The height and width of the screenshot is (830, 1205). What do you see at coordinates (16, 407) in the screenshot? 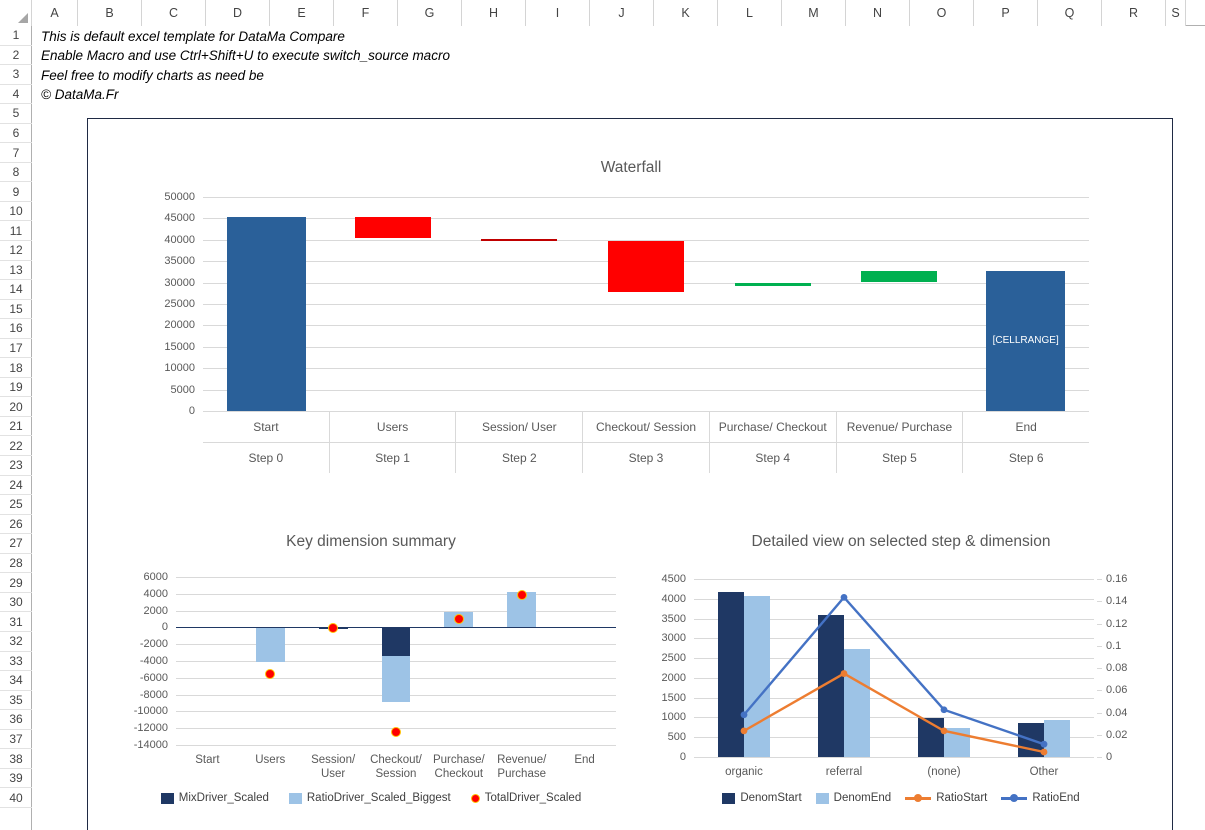
I see `row-header-20: 20` at bounding box center [16, 407].